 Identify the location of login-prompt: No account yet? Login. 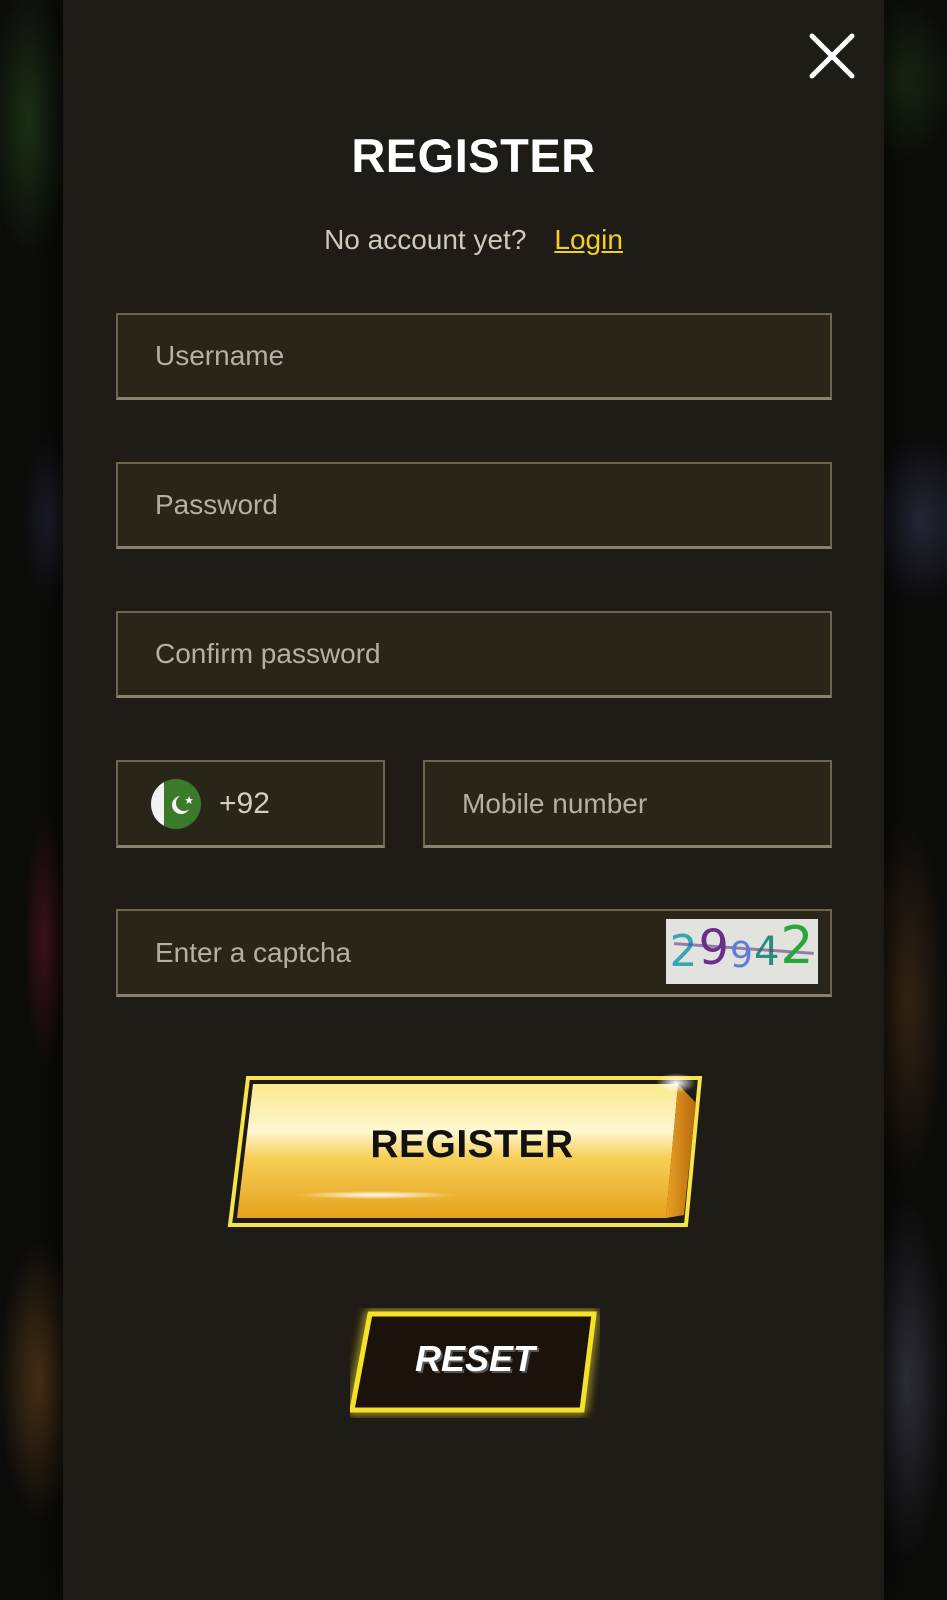
(473, 240).